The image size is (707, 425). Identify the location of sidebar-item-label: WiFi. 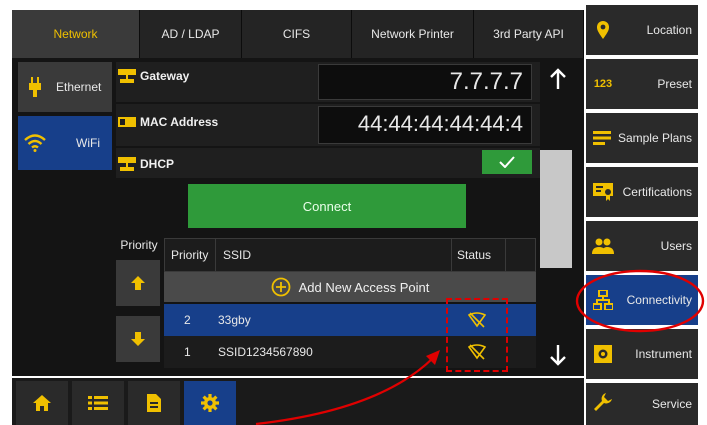
(88, 143).